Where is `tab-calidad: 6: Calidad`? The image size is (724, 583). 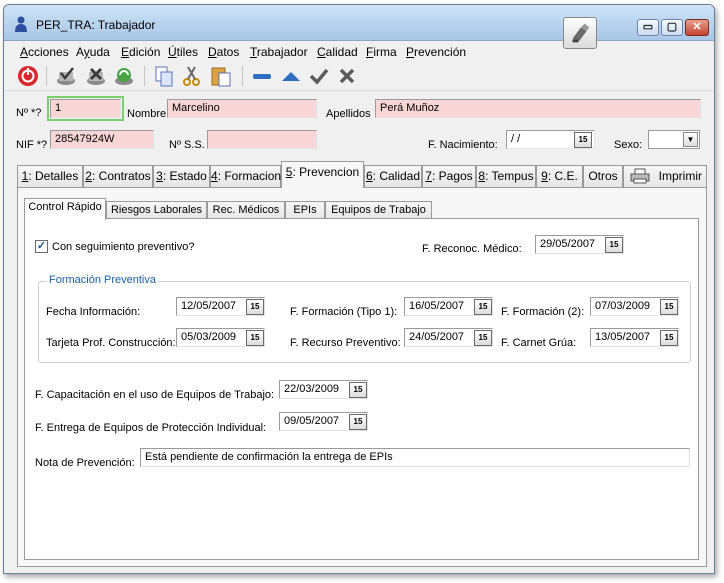 tab-calidad: 6: Calidad is located at coordinates (393, 176).